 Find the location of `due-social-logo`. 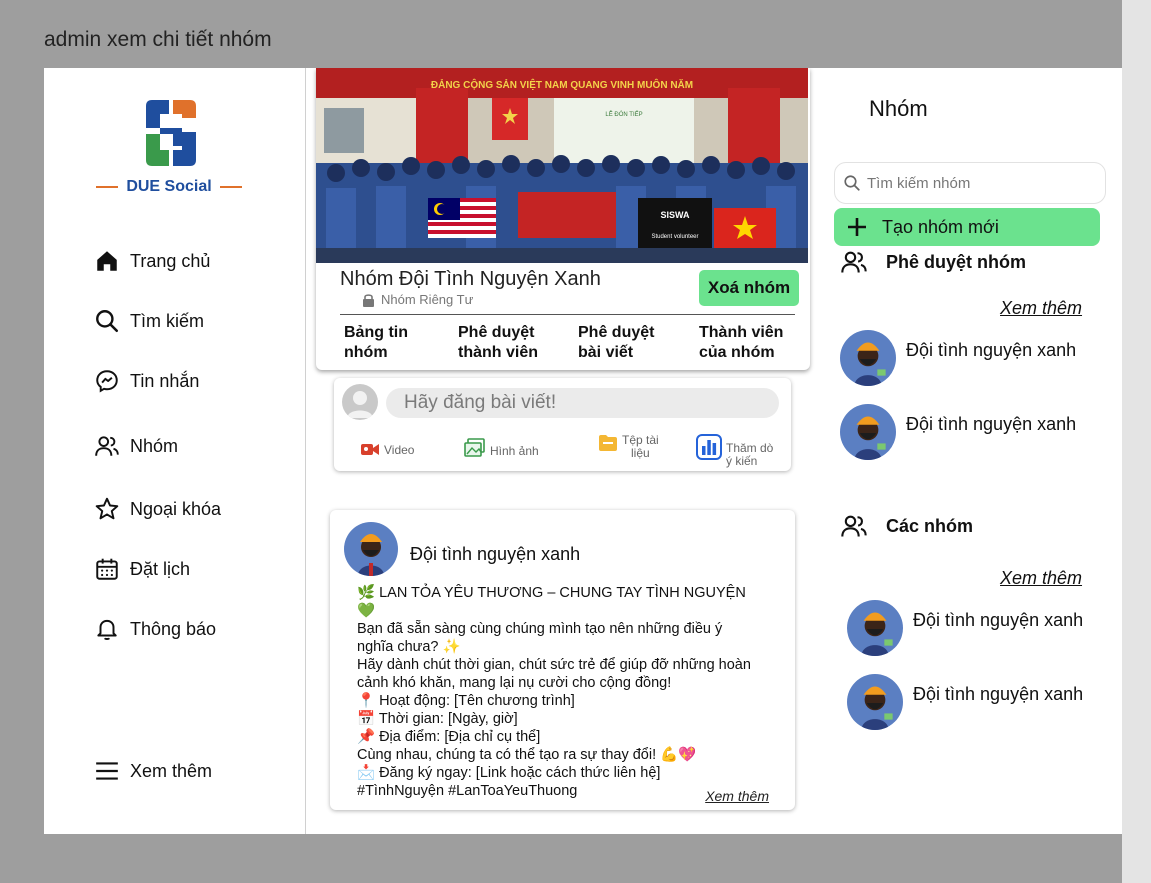

due-social-logo is located at coordinates (171, 133).